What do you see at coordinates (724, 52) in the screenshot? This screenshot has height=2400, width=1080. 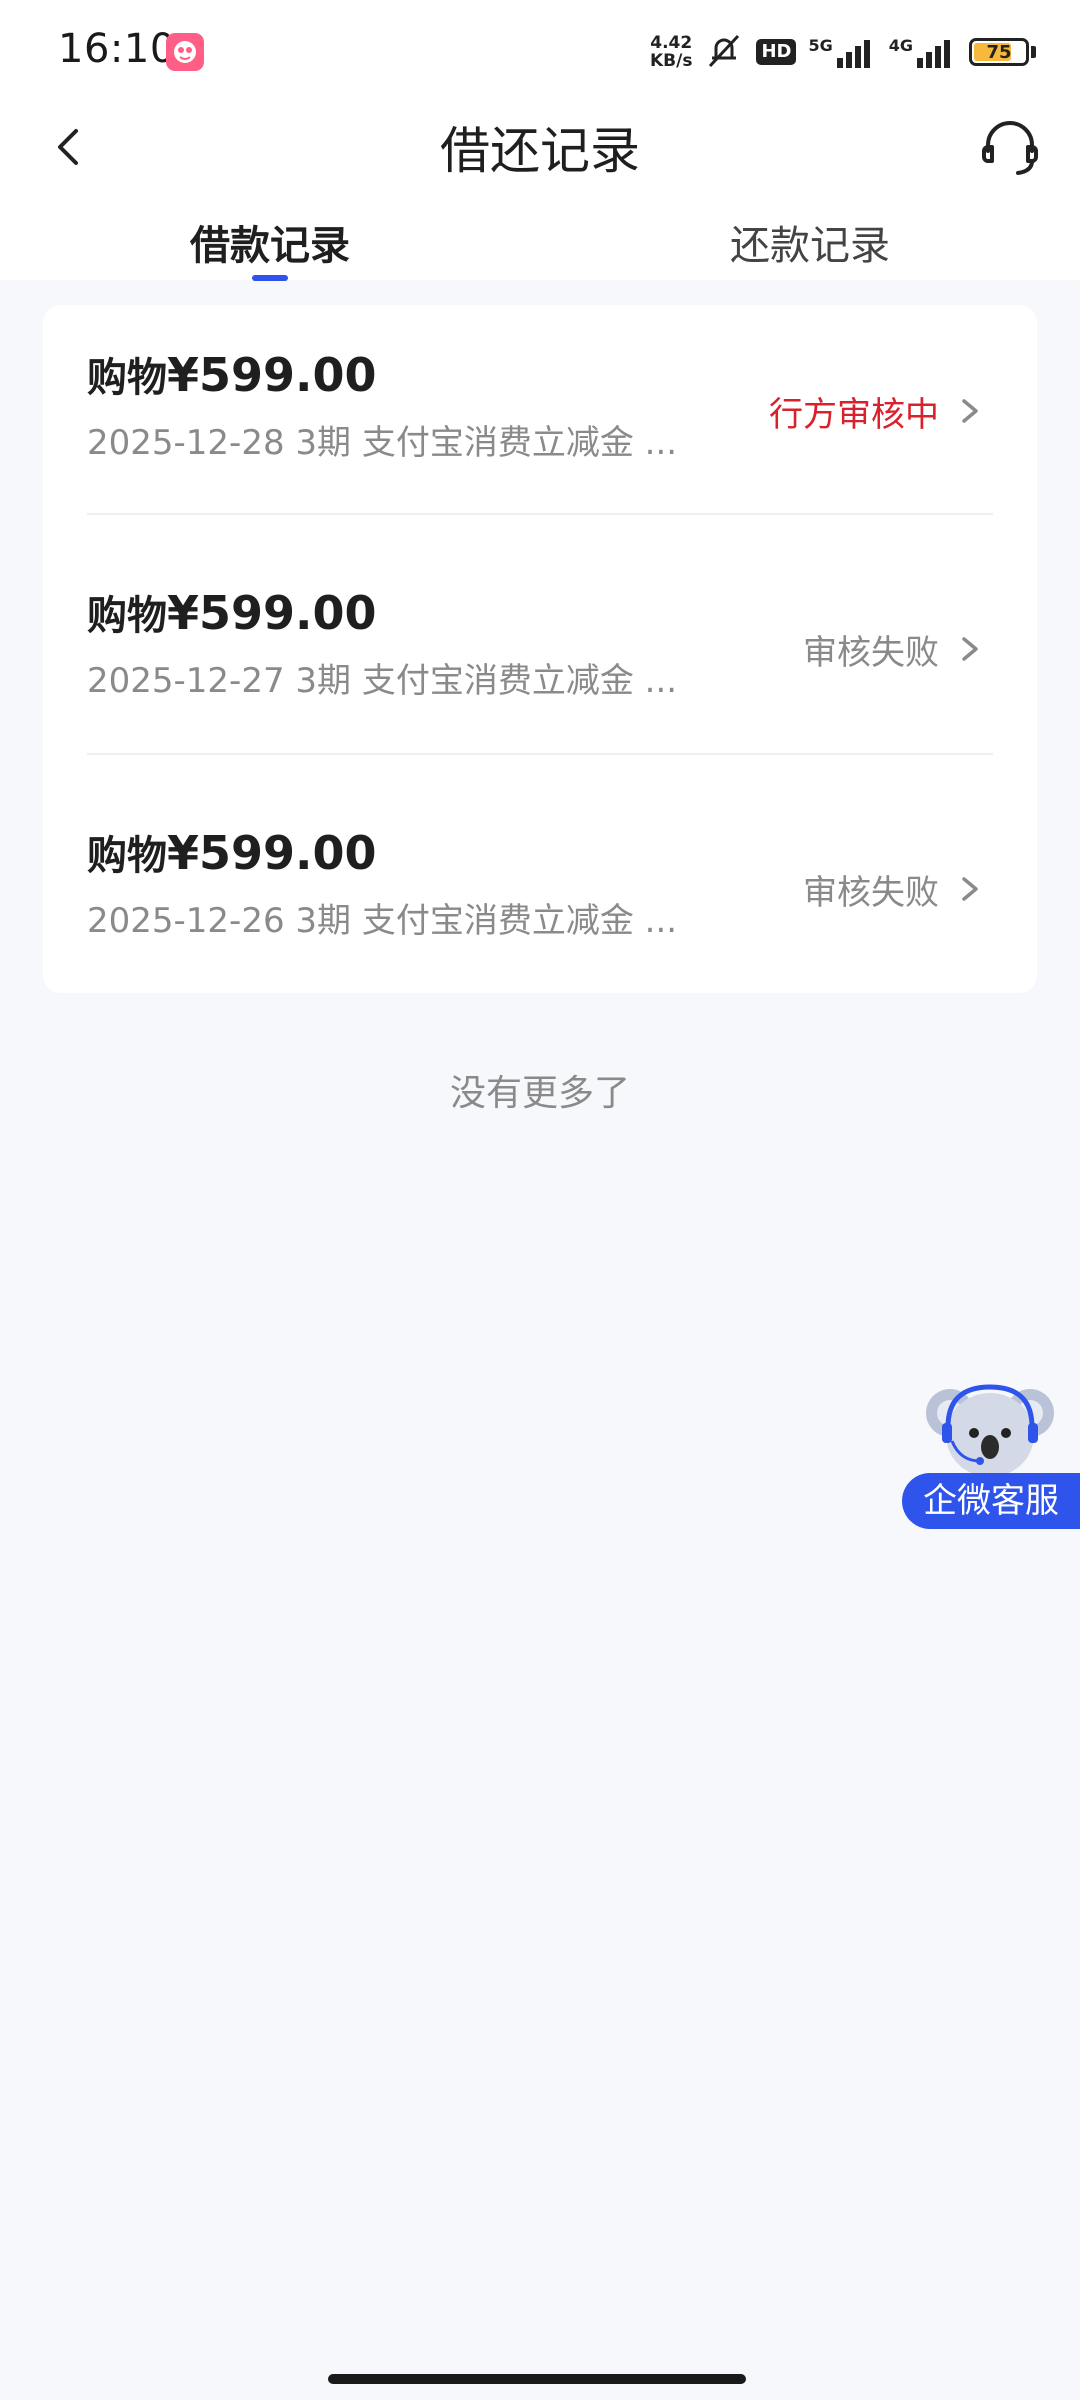 I see `mute-icon` at bounding box center [724, 52].